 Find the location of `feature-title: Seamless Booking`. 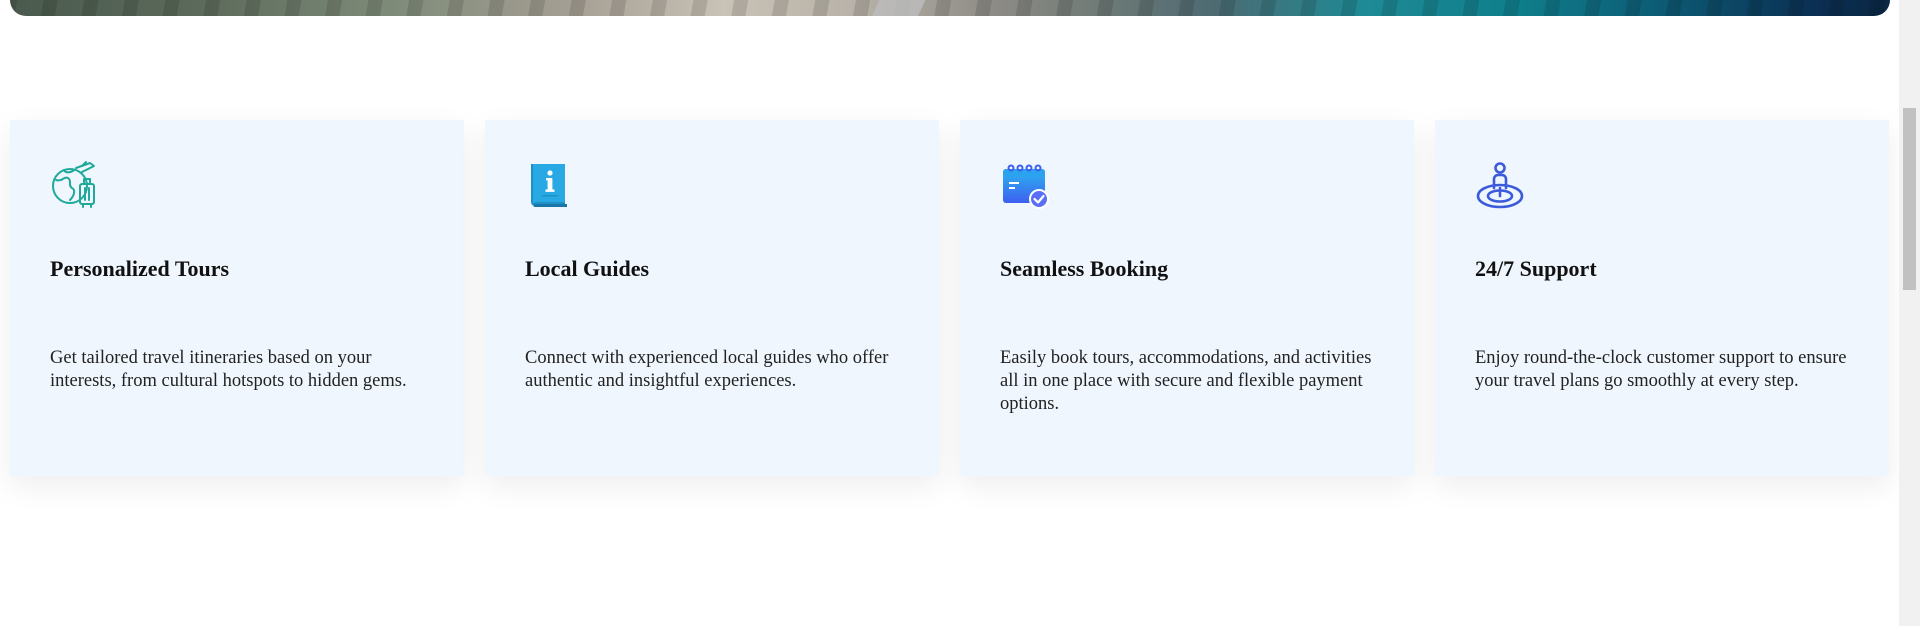

feature-title: Seamless Booking is located at coordinates (1084, 268).